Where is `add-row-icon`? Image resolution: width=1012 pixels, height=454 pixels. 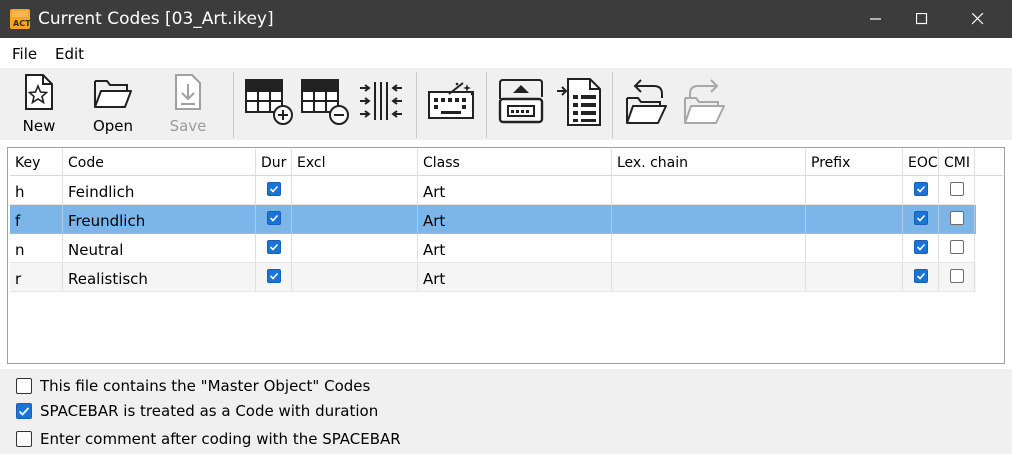
add-row-icon is located at coordinates (269, 102).